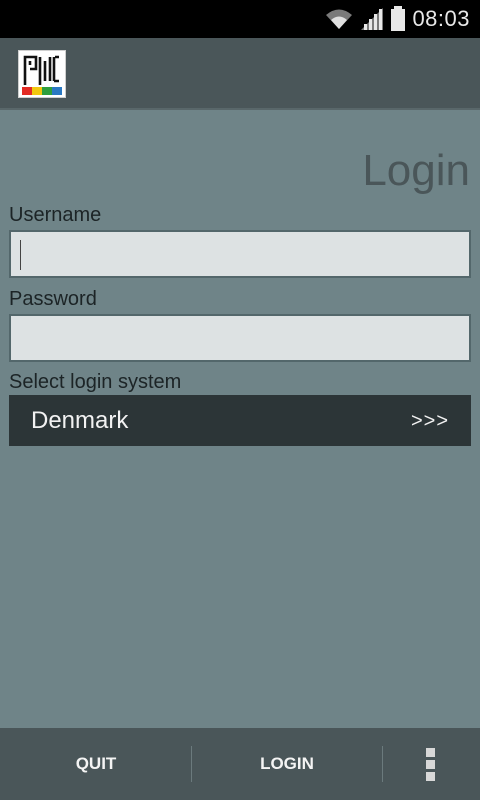 This screenshot has width=480, height=800. What do you see at coordinates (53, 299) in the screenshot?
I see `password-label: Password` at bounding box center [53, 299].